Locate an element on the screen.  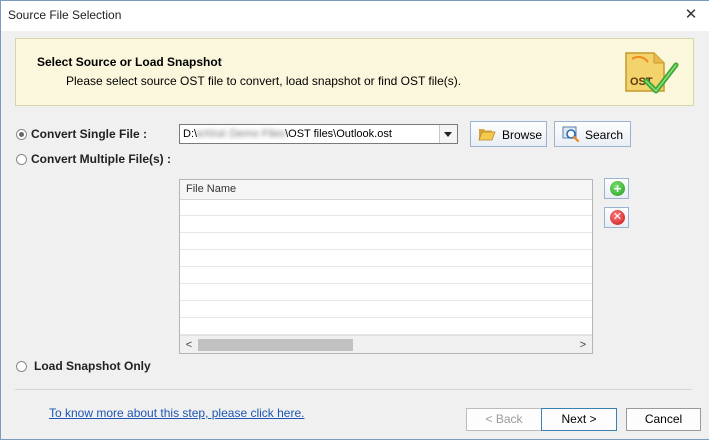
add-icon: + is located at coordinates (617, 188).